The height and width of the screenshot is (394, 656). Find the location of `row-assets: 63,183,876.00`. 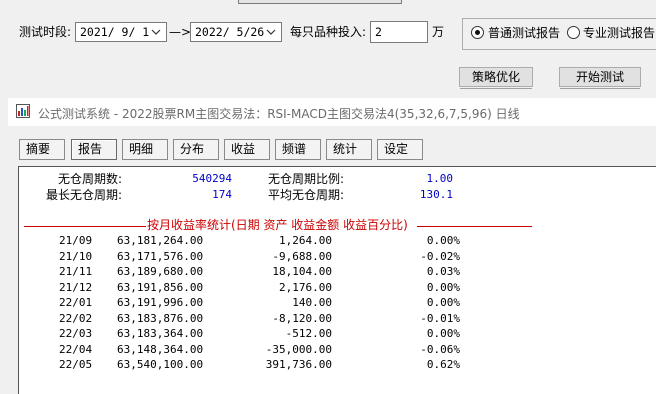

row-assets: 63,183,876.00 is located at coordinates (160, 318).